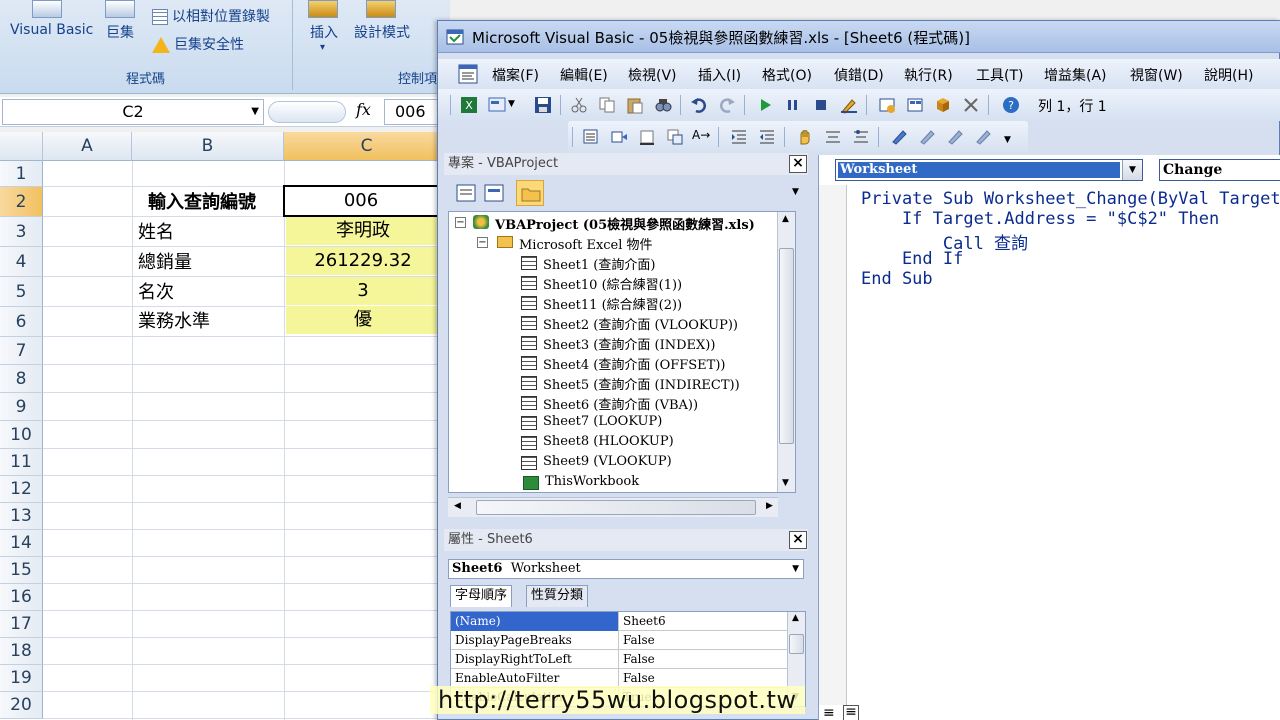  I want to click on project-explorer-icon, so click(887, 105).